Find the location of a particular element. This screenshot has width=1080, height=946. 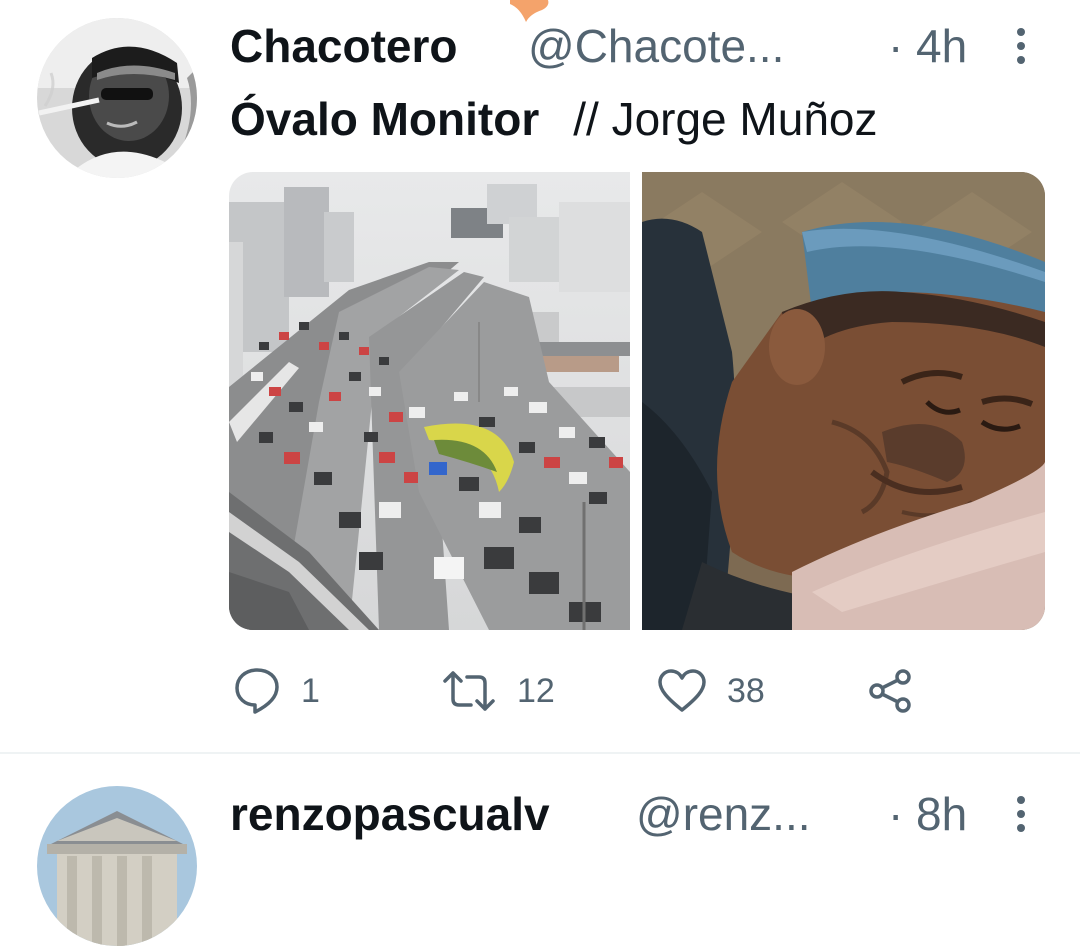

notification-badge-icon is located at coordinates (529, 11).